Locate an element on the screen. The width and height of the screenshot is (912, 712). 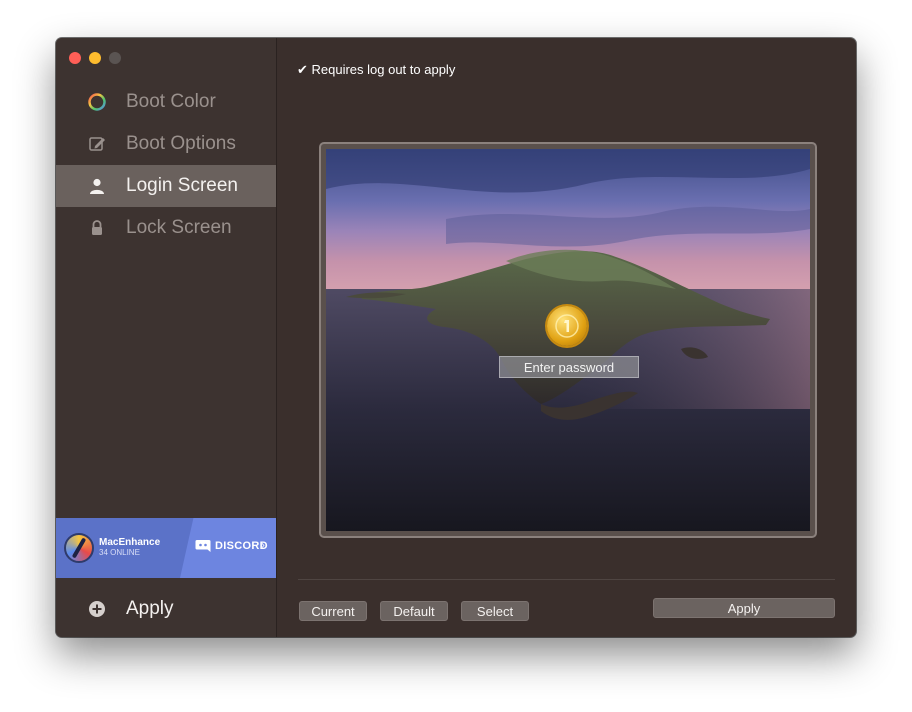
discord-icon is located at coordinates (203, 546).